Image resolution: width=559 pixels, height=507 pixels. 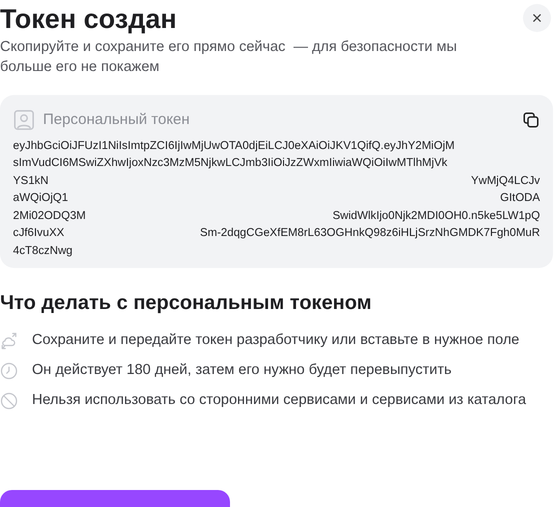 I want to click on token-text: GItODA, so click(x=520, y=198).